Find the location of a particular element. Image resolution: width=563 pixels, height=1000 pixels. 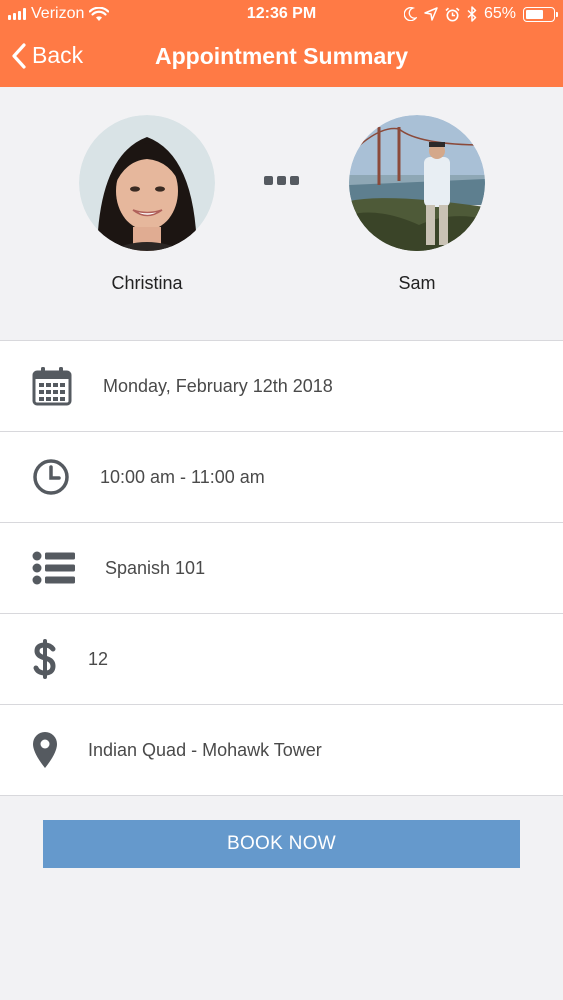

participant-name-right: Sam is located at coordinates (417, 283).